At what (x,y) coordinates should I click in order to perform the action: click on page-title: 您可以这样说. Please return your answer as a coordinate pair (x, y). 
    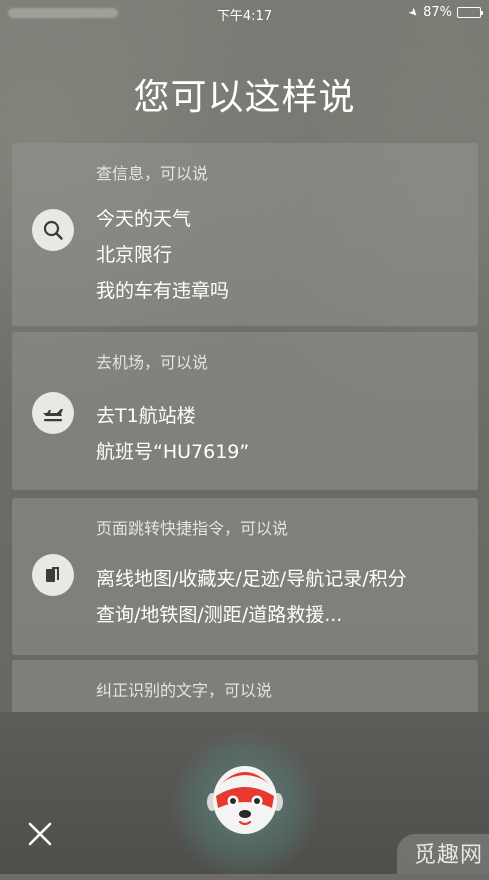
    Looking at the image, I should click on (244, 97).